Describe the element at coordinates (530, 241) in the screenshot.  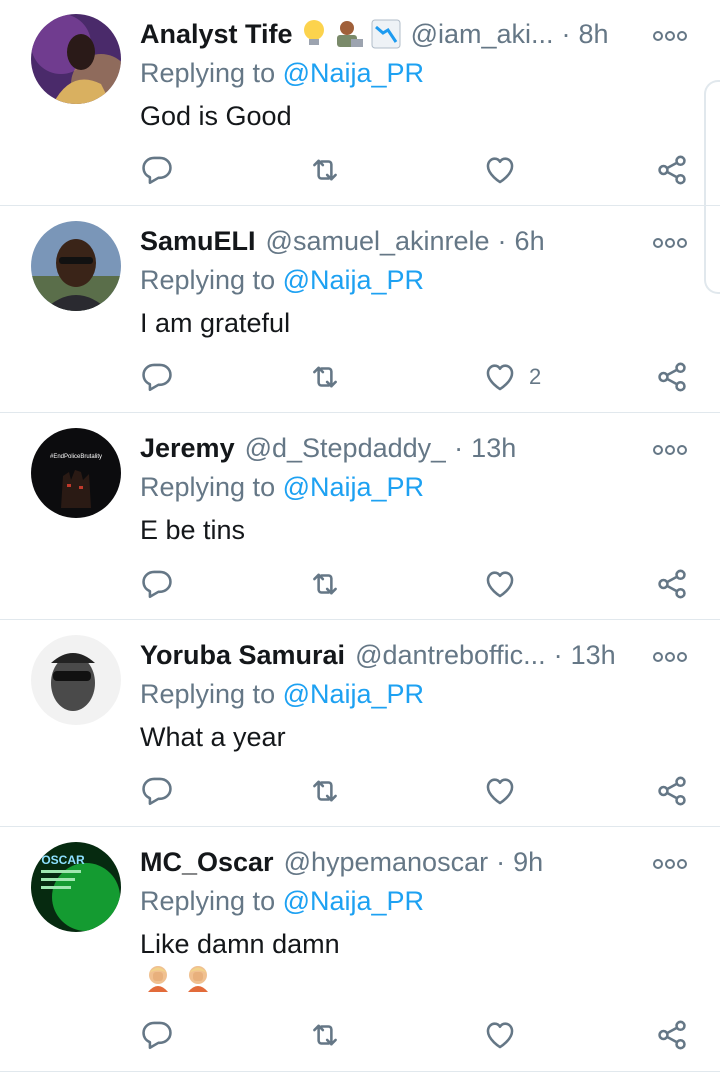
I see `timestamp: 6h` at that location.